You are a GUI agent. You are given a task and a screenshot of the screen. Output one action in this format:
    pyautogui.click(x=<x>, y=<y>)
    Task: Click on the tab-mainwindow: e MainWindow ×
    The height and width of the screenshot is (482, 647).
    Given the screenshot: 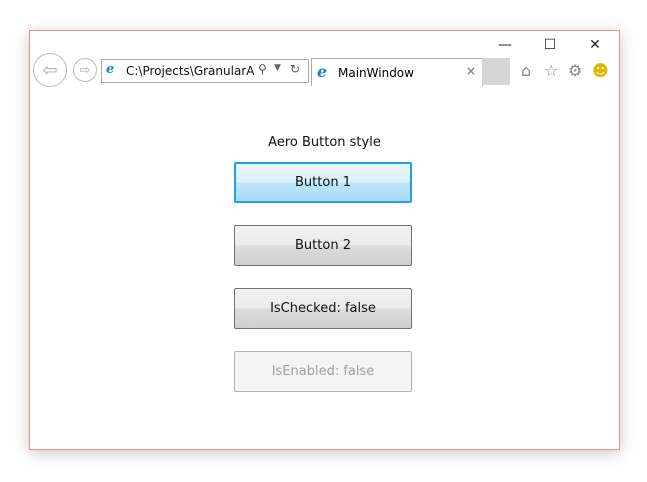 What is the action you would take?
    pyautogui.click(x=397, y=72)
    